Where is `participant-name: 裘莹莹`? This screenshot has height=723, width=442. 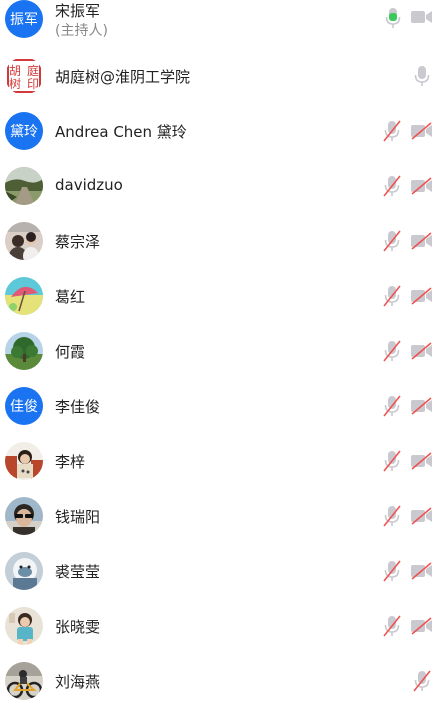 participant-name: 裘莹莹 is located at coordinates (78, 572).